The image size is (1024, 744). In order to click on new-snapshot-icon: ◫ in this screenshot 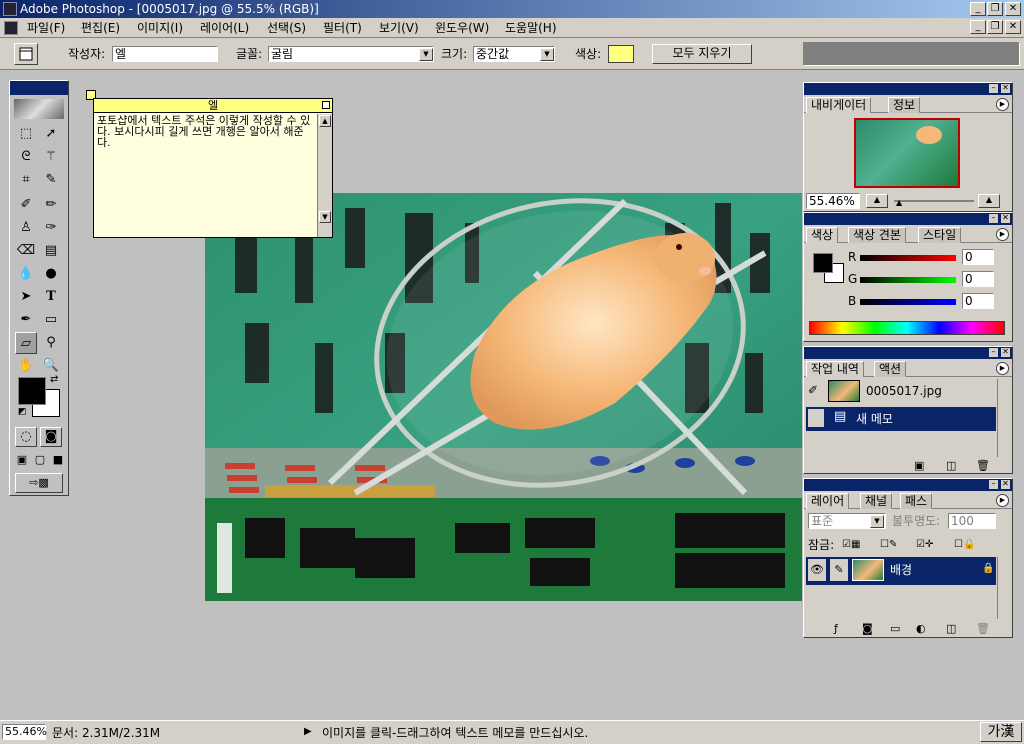, I will do `click(951, 465)`.